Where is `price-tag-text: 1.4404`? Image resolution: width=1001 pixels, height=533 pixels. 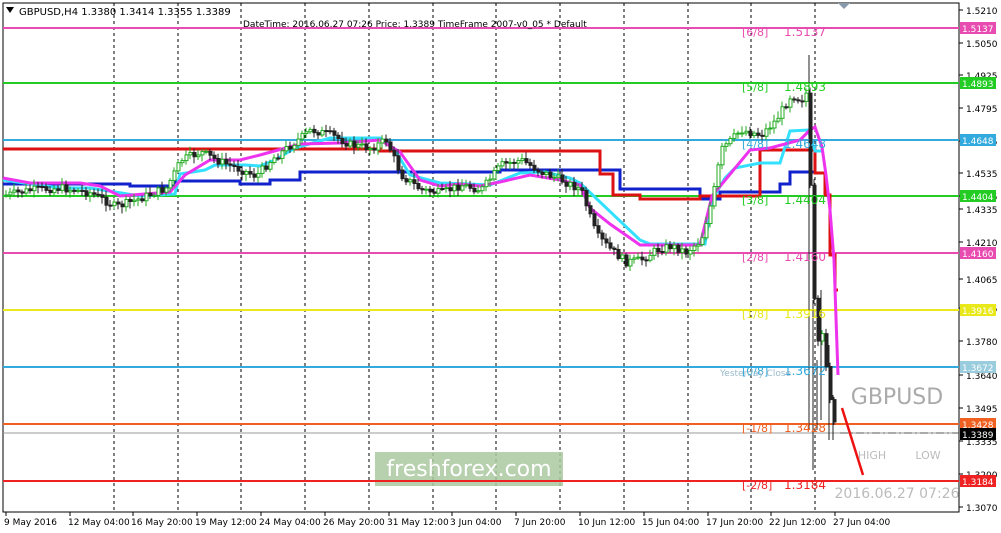
price-tag-text: 1.4404 is located at coordinates (978, 198).